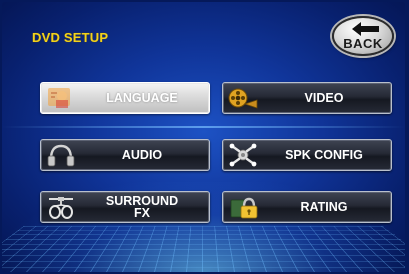  I want to click on lock-icon, so click(243, 207).